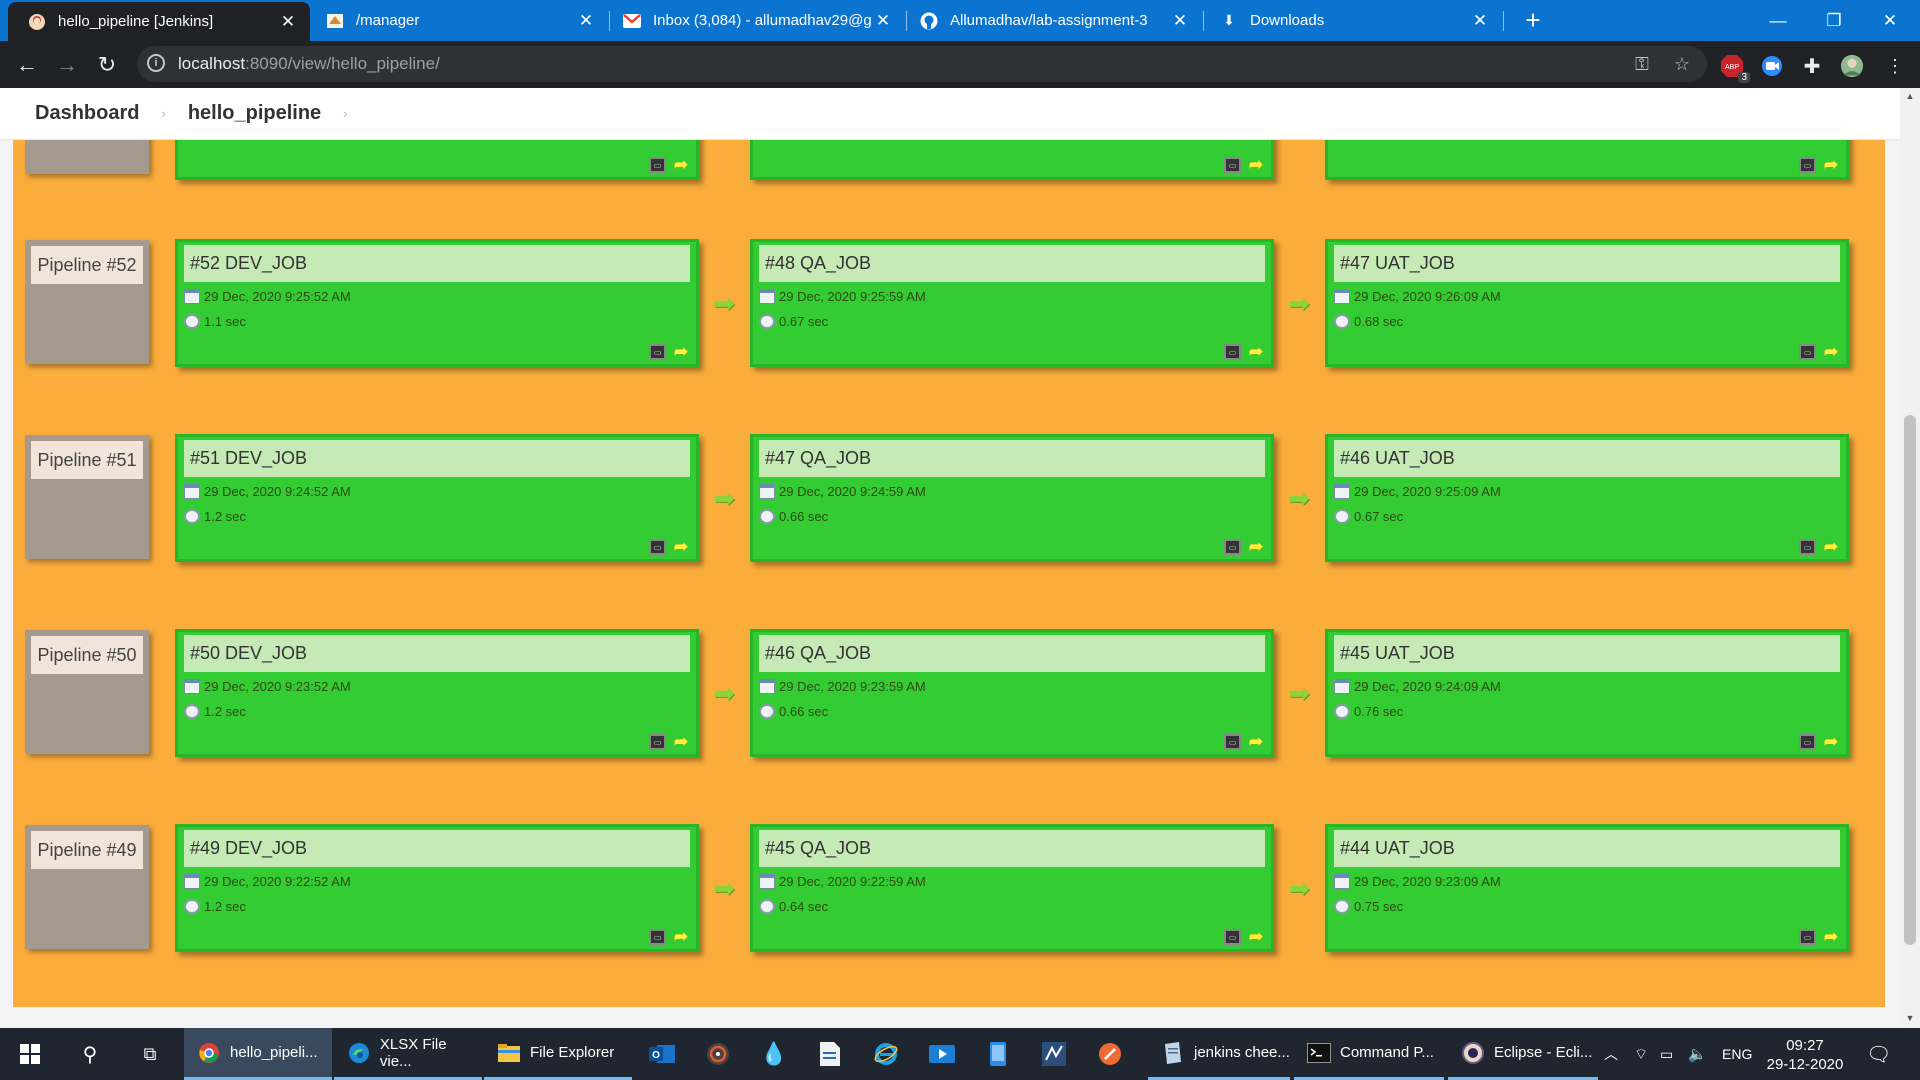 Image resolution: width=1920 pixels, height=1080 pixels. What do you see at coordinates (830, 1054) in the screenshot?
I see `document-app-icon` at bounding box center [830, 1054].